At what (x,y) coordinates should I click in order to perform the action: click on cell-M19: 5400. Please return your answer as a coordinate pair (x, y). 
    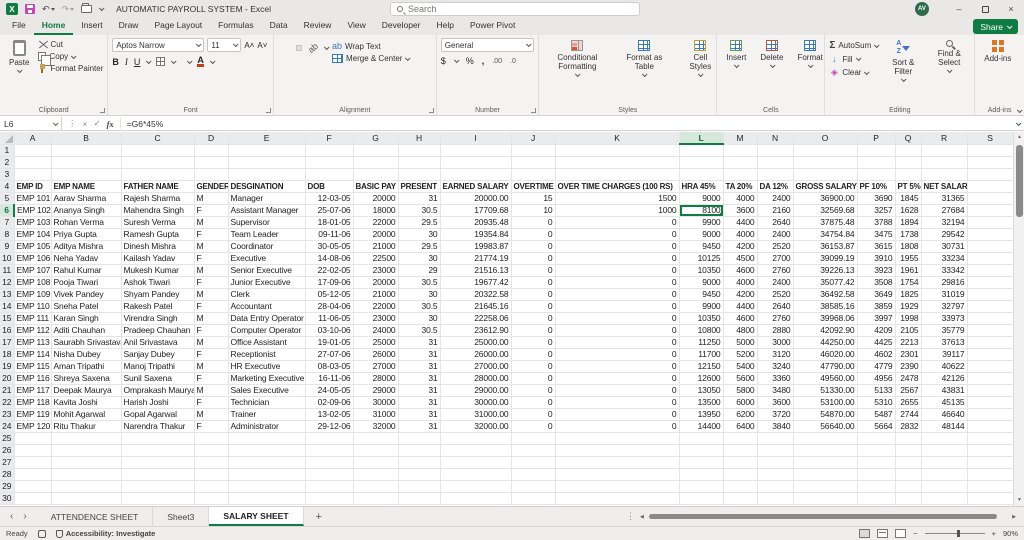
    Looking at the image, I should click on (740, 366).